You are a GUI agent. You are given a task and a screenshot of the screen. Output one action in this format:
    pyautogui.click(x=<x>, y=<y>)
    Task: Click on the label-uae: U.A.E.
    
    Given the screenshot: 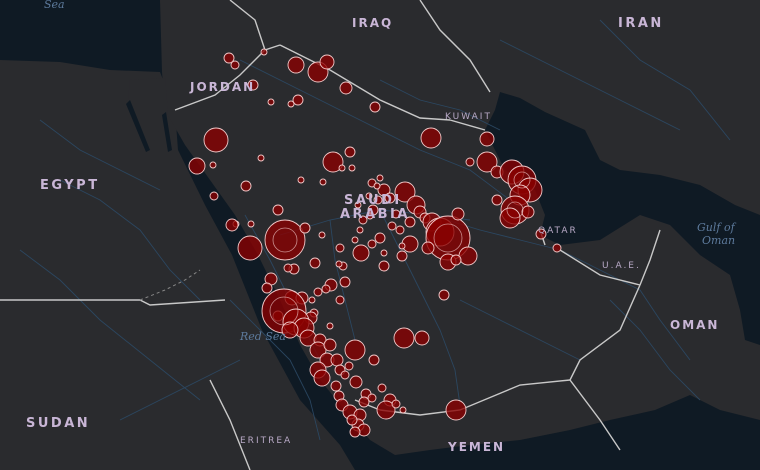 What is the action you would take?
    pyautogui.click(x=621, y=266)
    